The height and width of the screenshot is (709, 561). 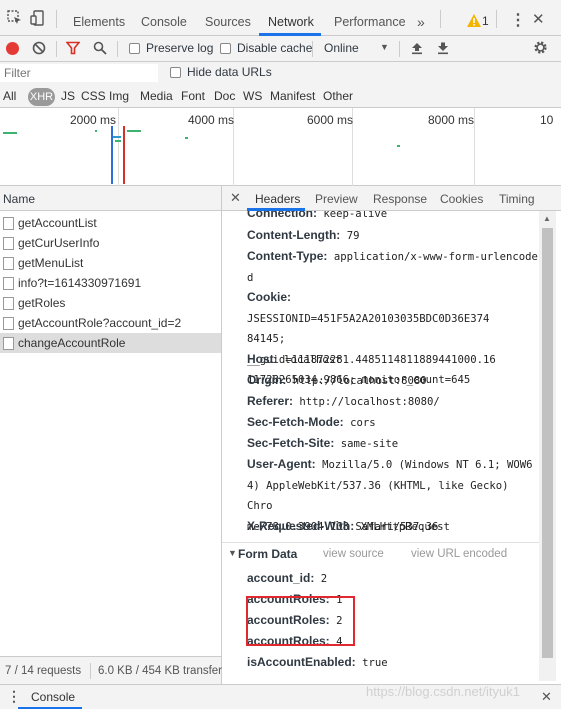 I want to click on type-media: Media, so click(x=156, y=96).